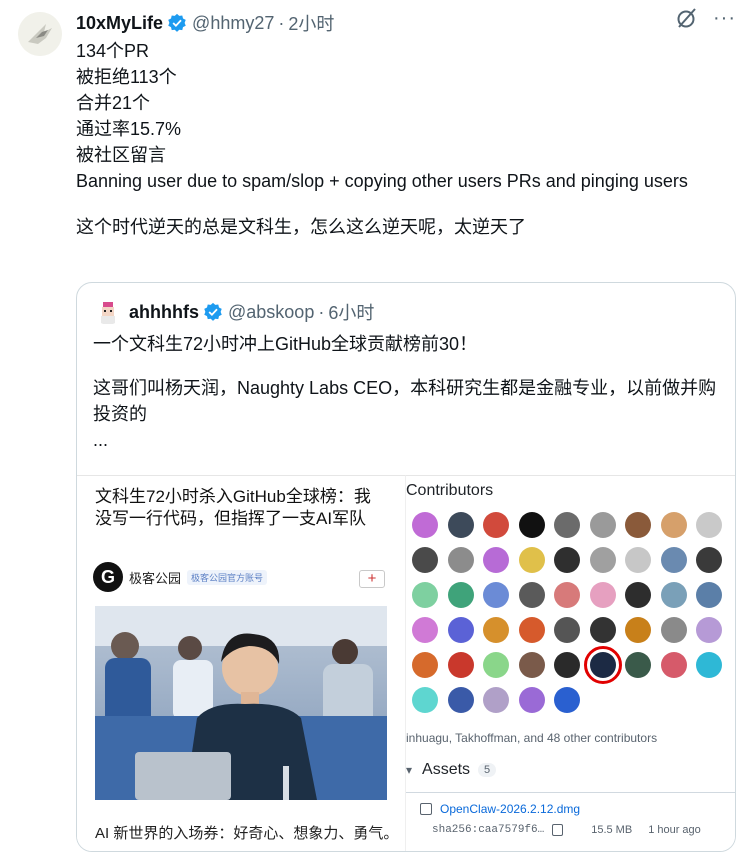 This screenshot has width=750, height=864. What do you see at coordinates (558, 830) in the screenshot?
I see `copy-icon` at bounding box center [558, 830].